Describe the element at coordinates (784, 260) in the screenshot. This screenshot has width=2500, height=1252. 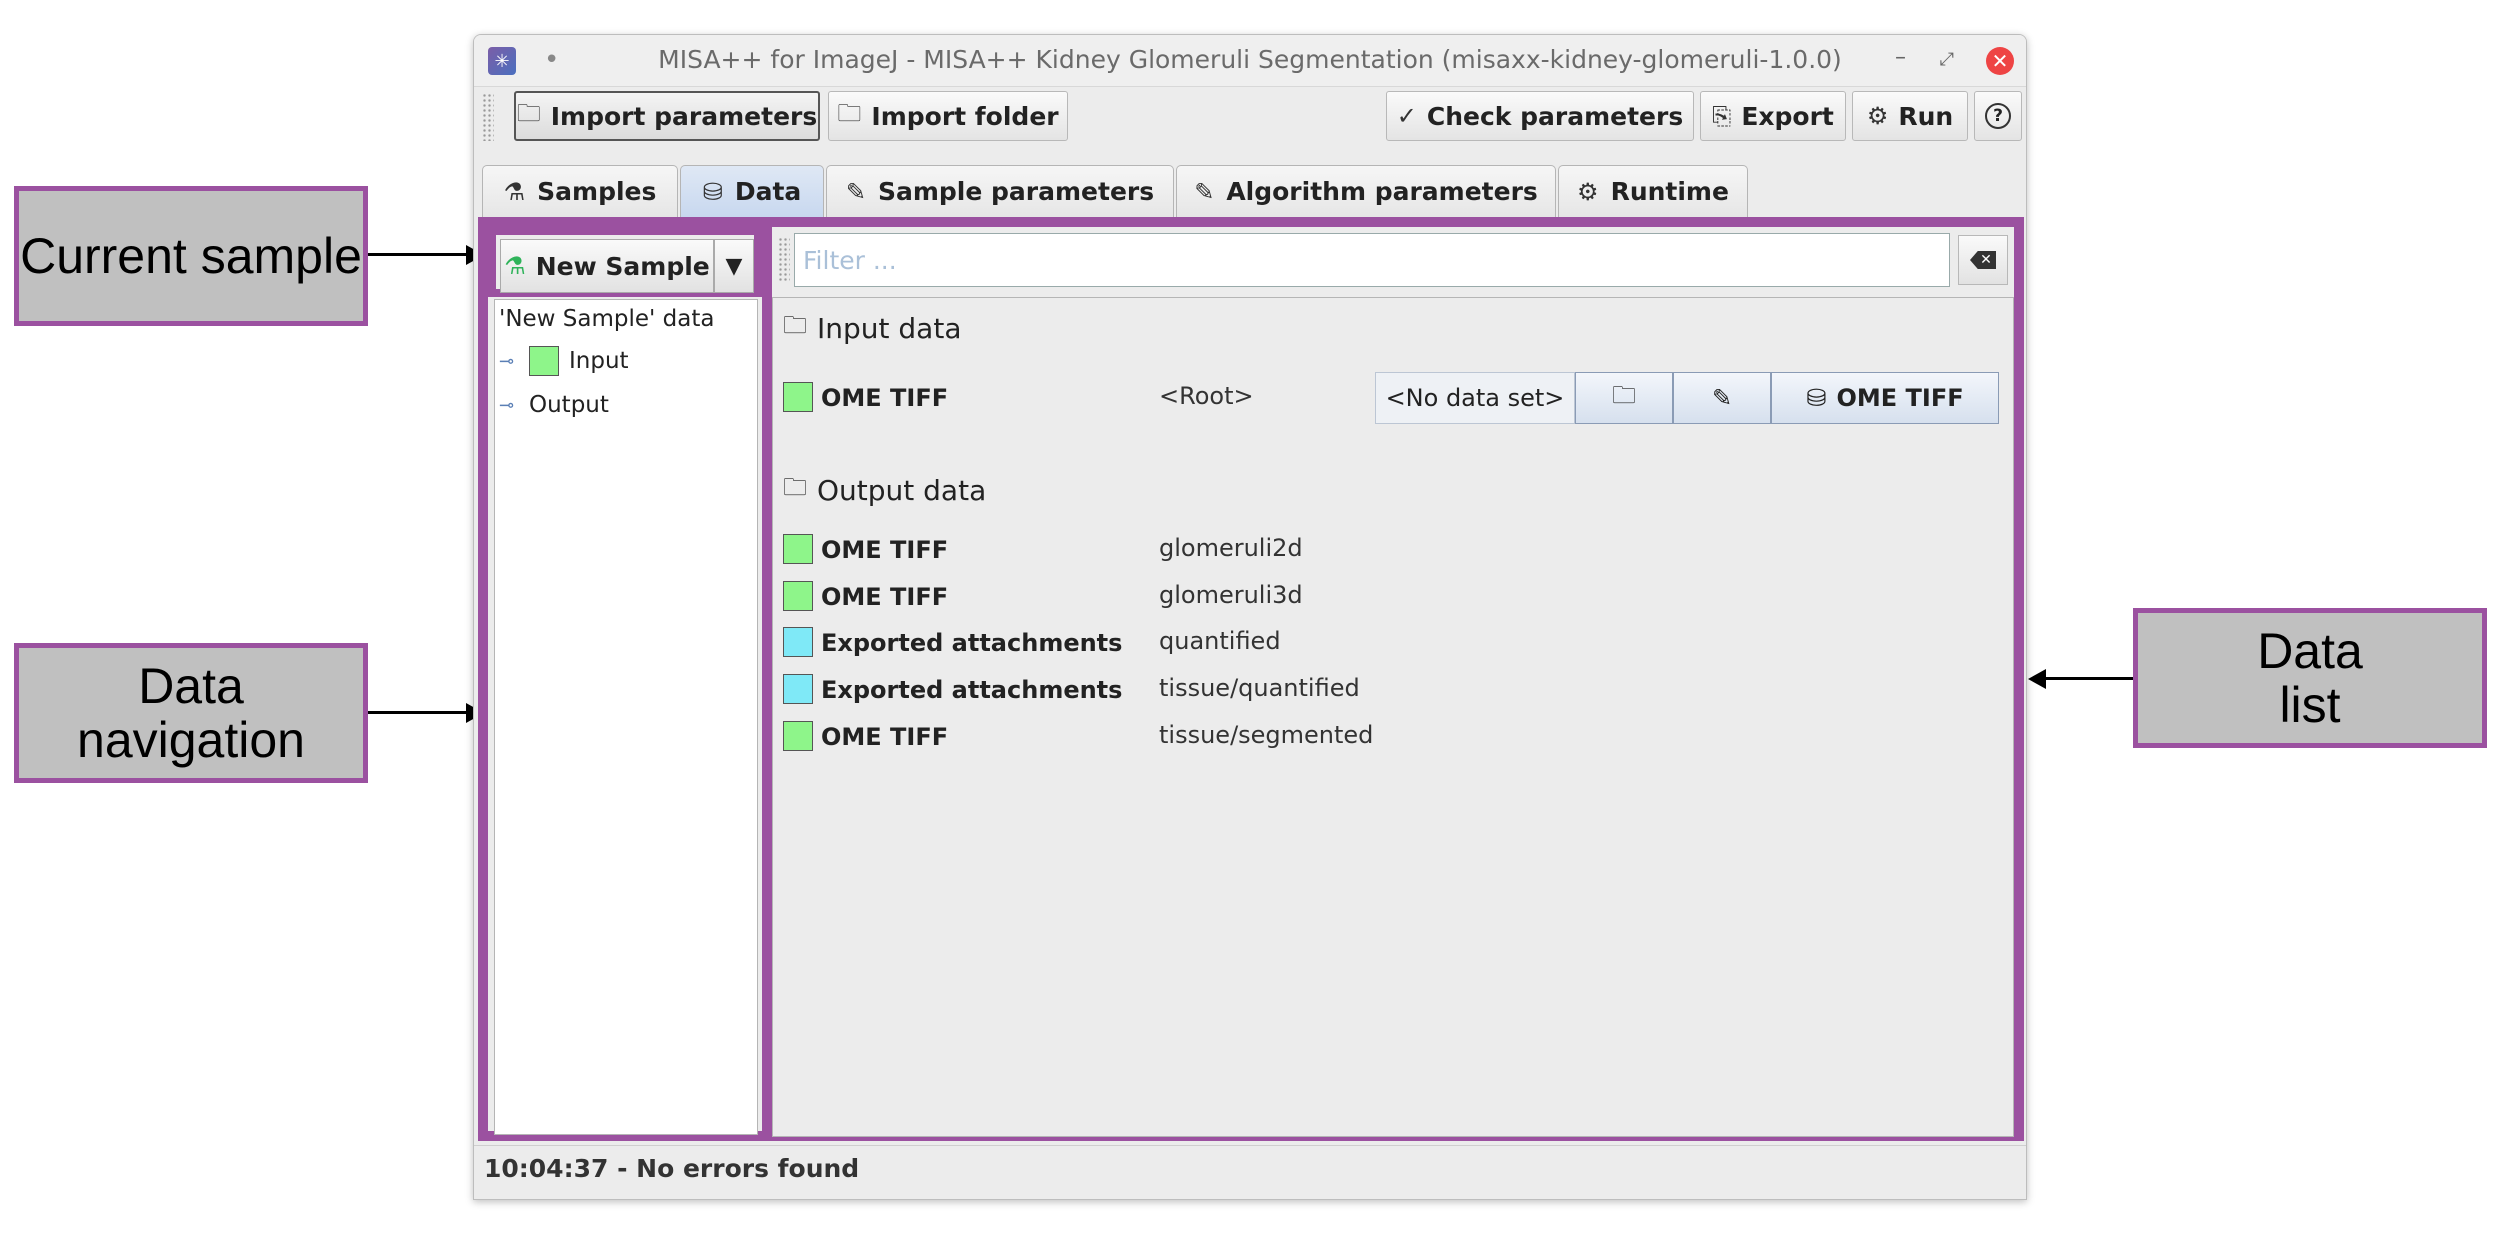
I see `filter-grip` at that location.